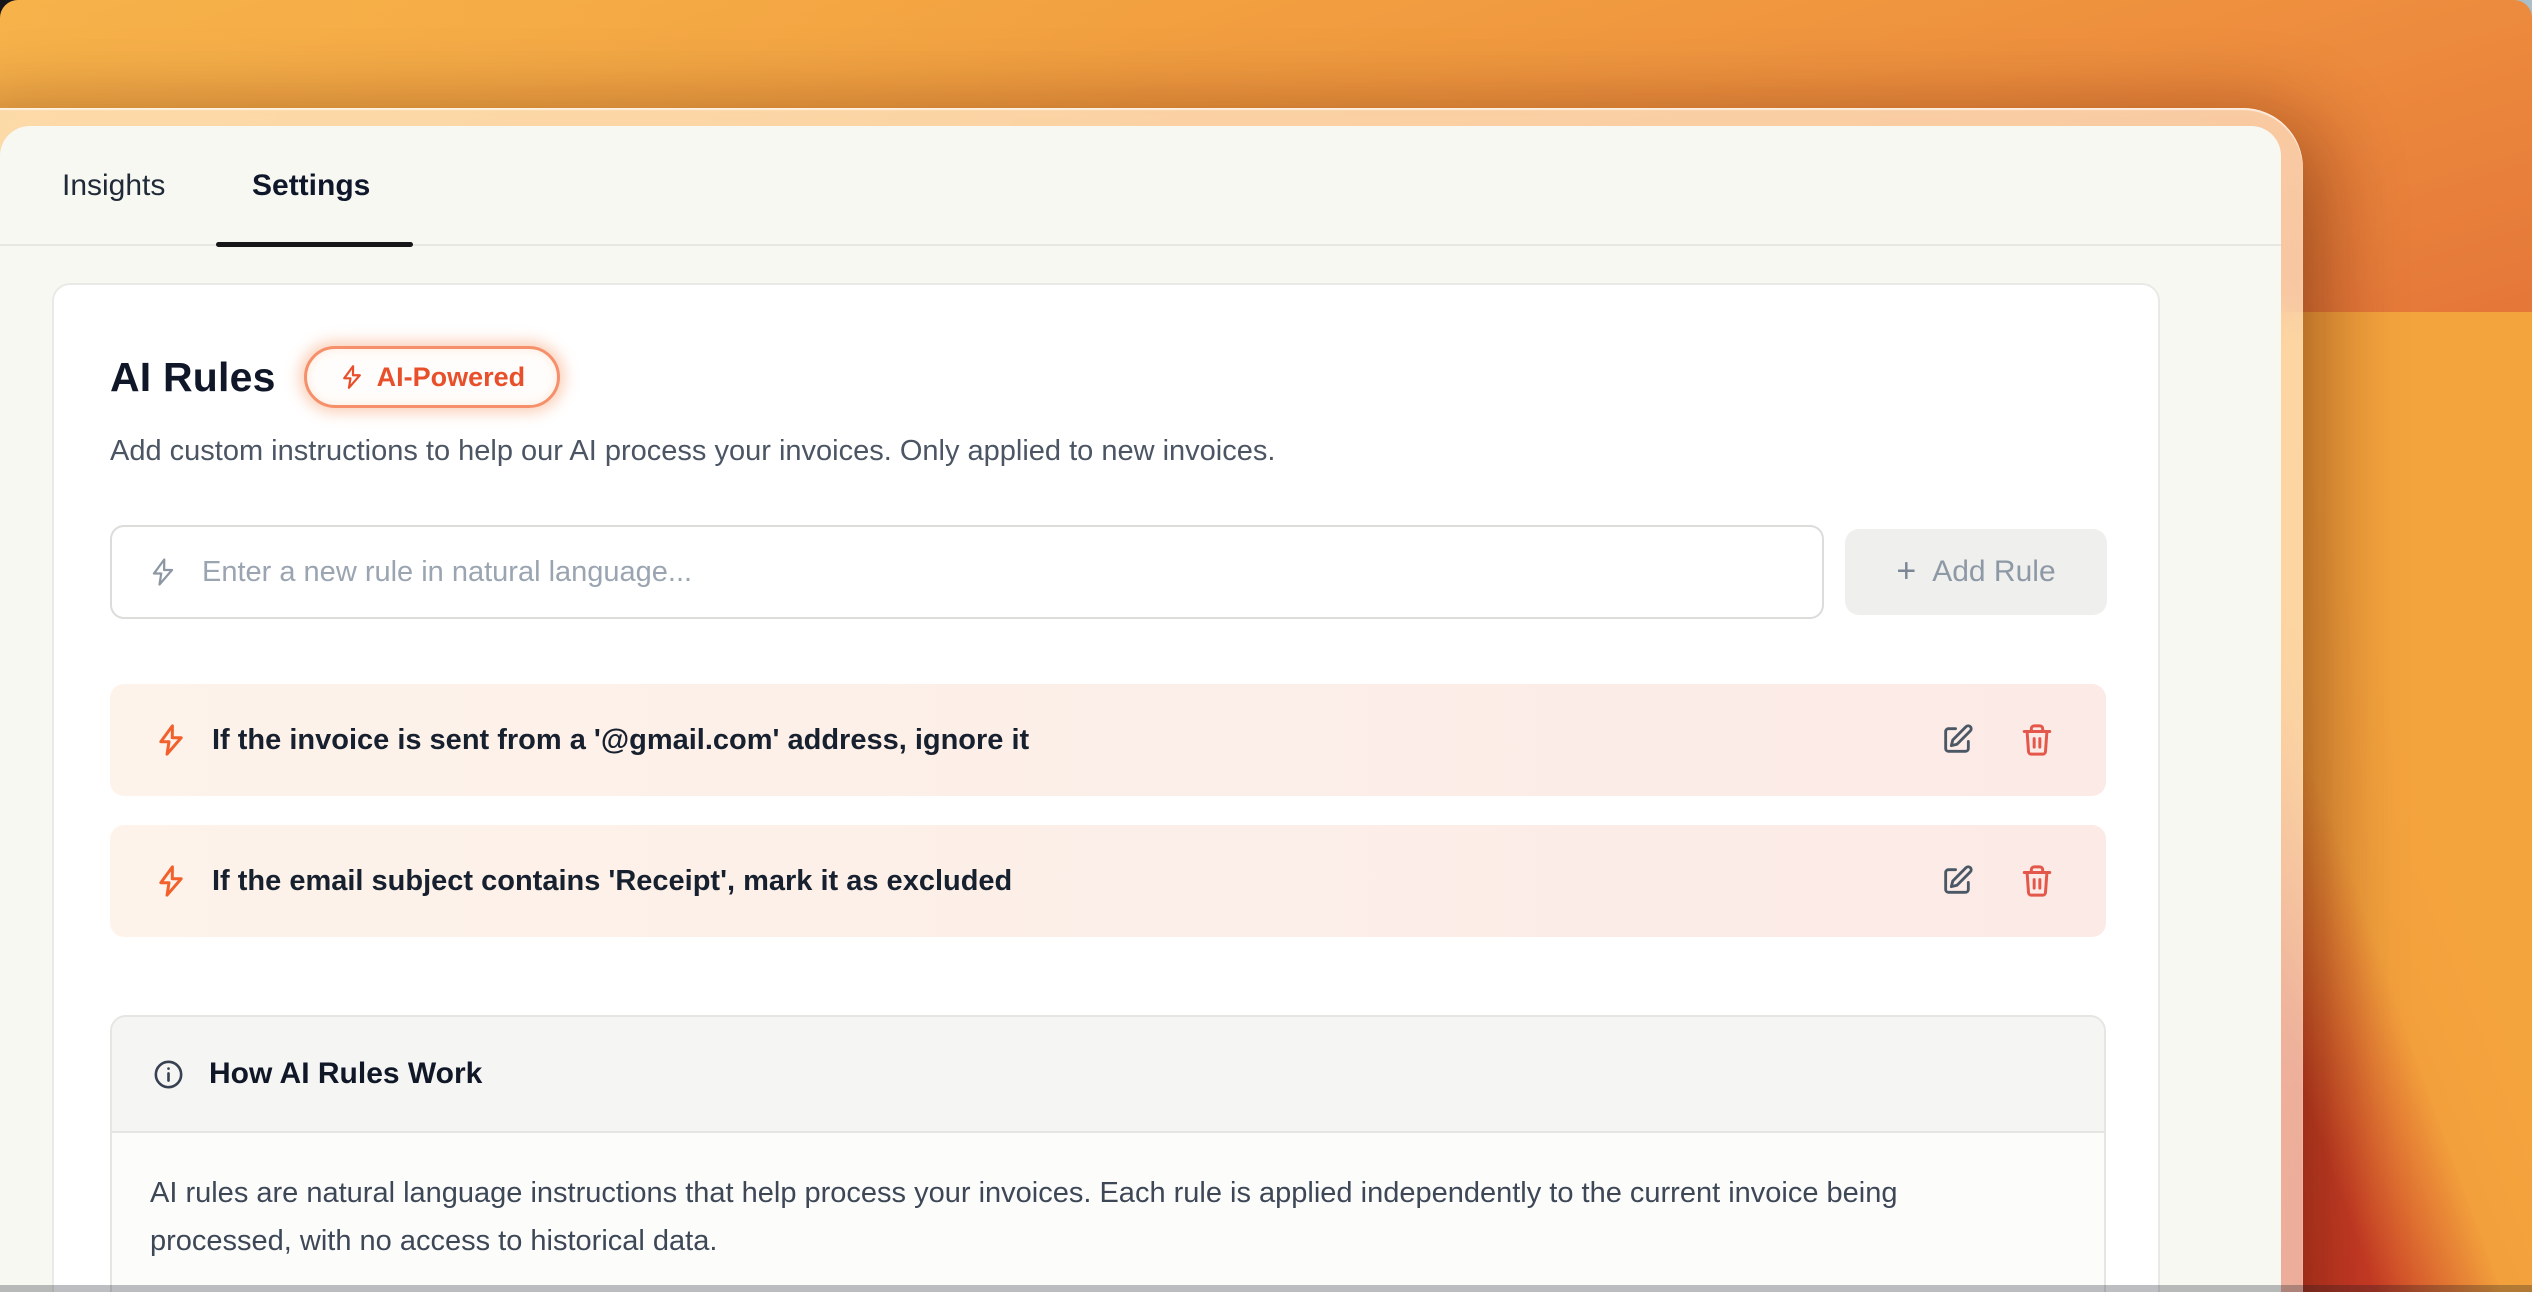 This screenshot has height=1292, width=2532. I want to click on ai-powered-badge: AI-Powered, so click(432, 377).